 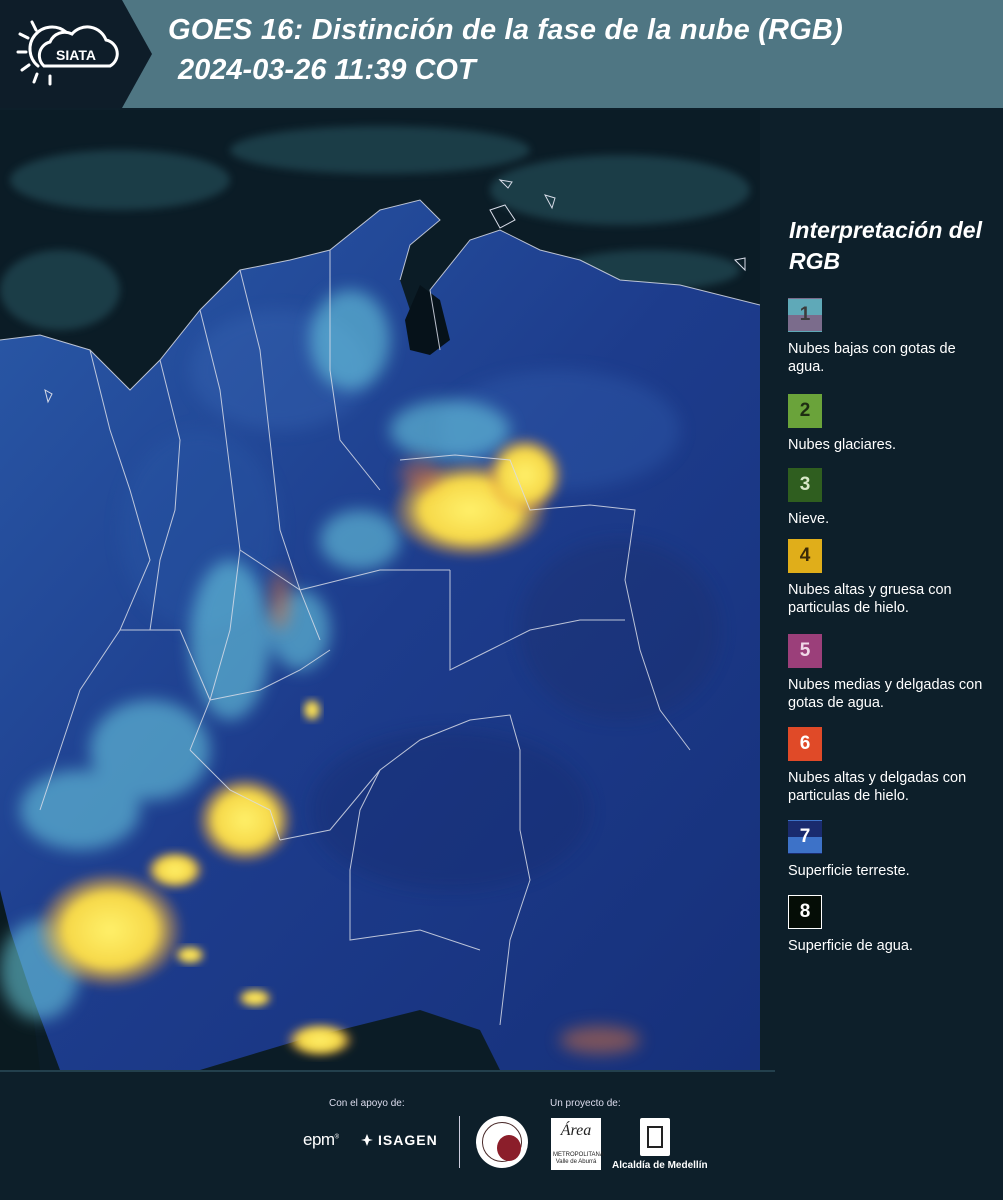 I want to click on legend-label-2: Nubes glaciares., so click(x=842, y=445).